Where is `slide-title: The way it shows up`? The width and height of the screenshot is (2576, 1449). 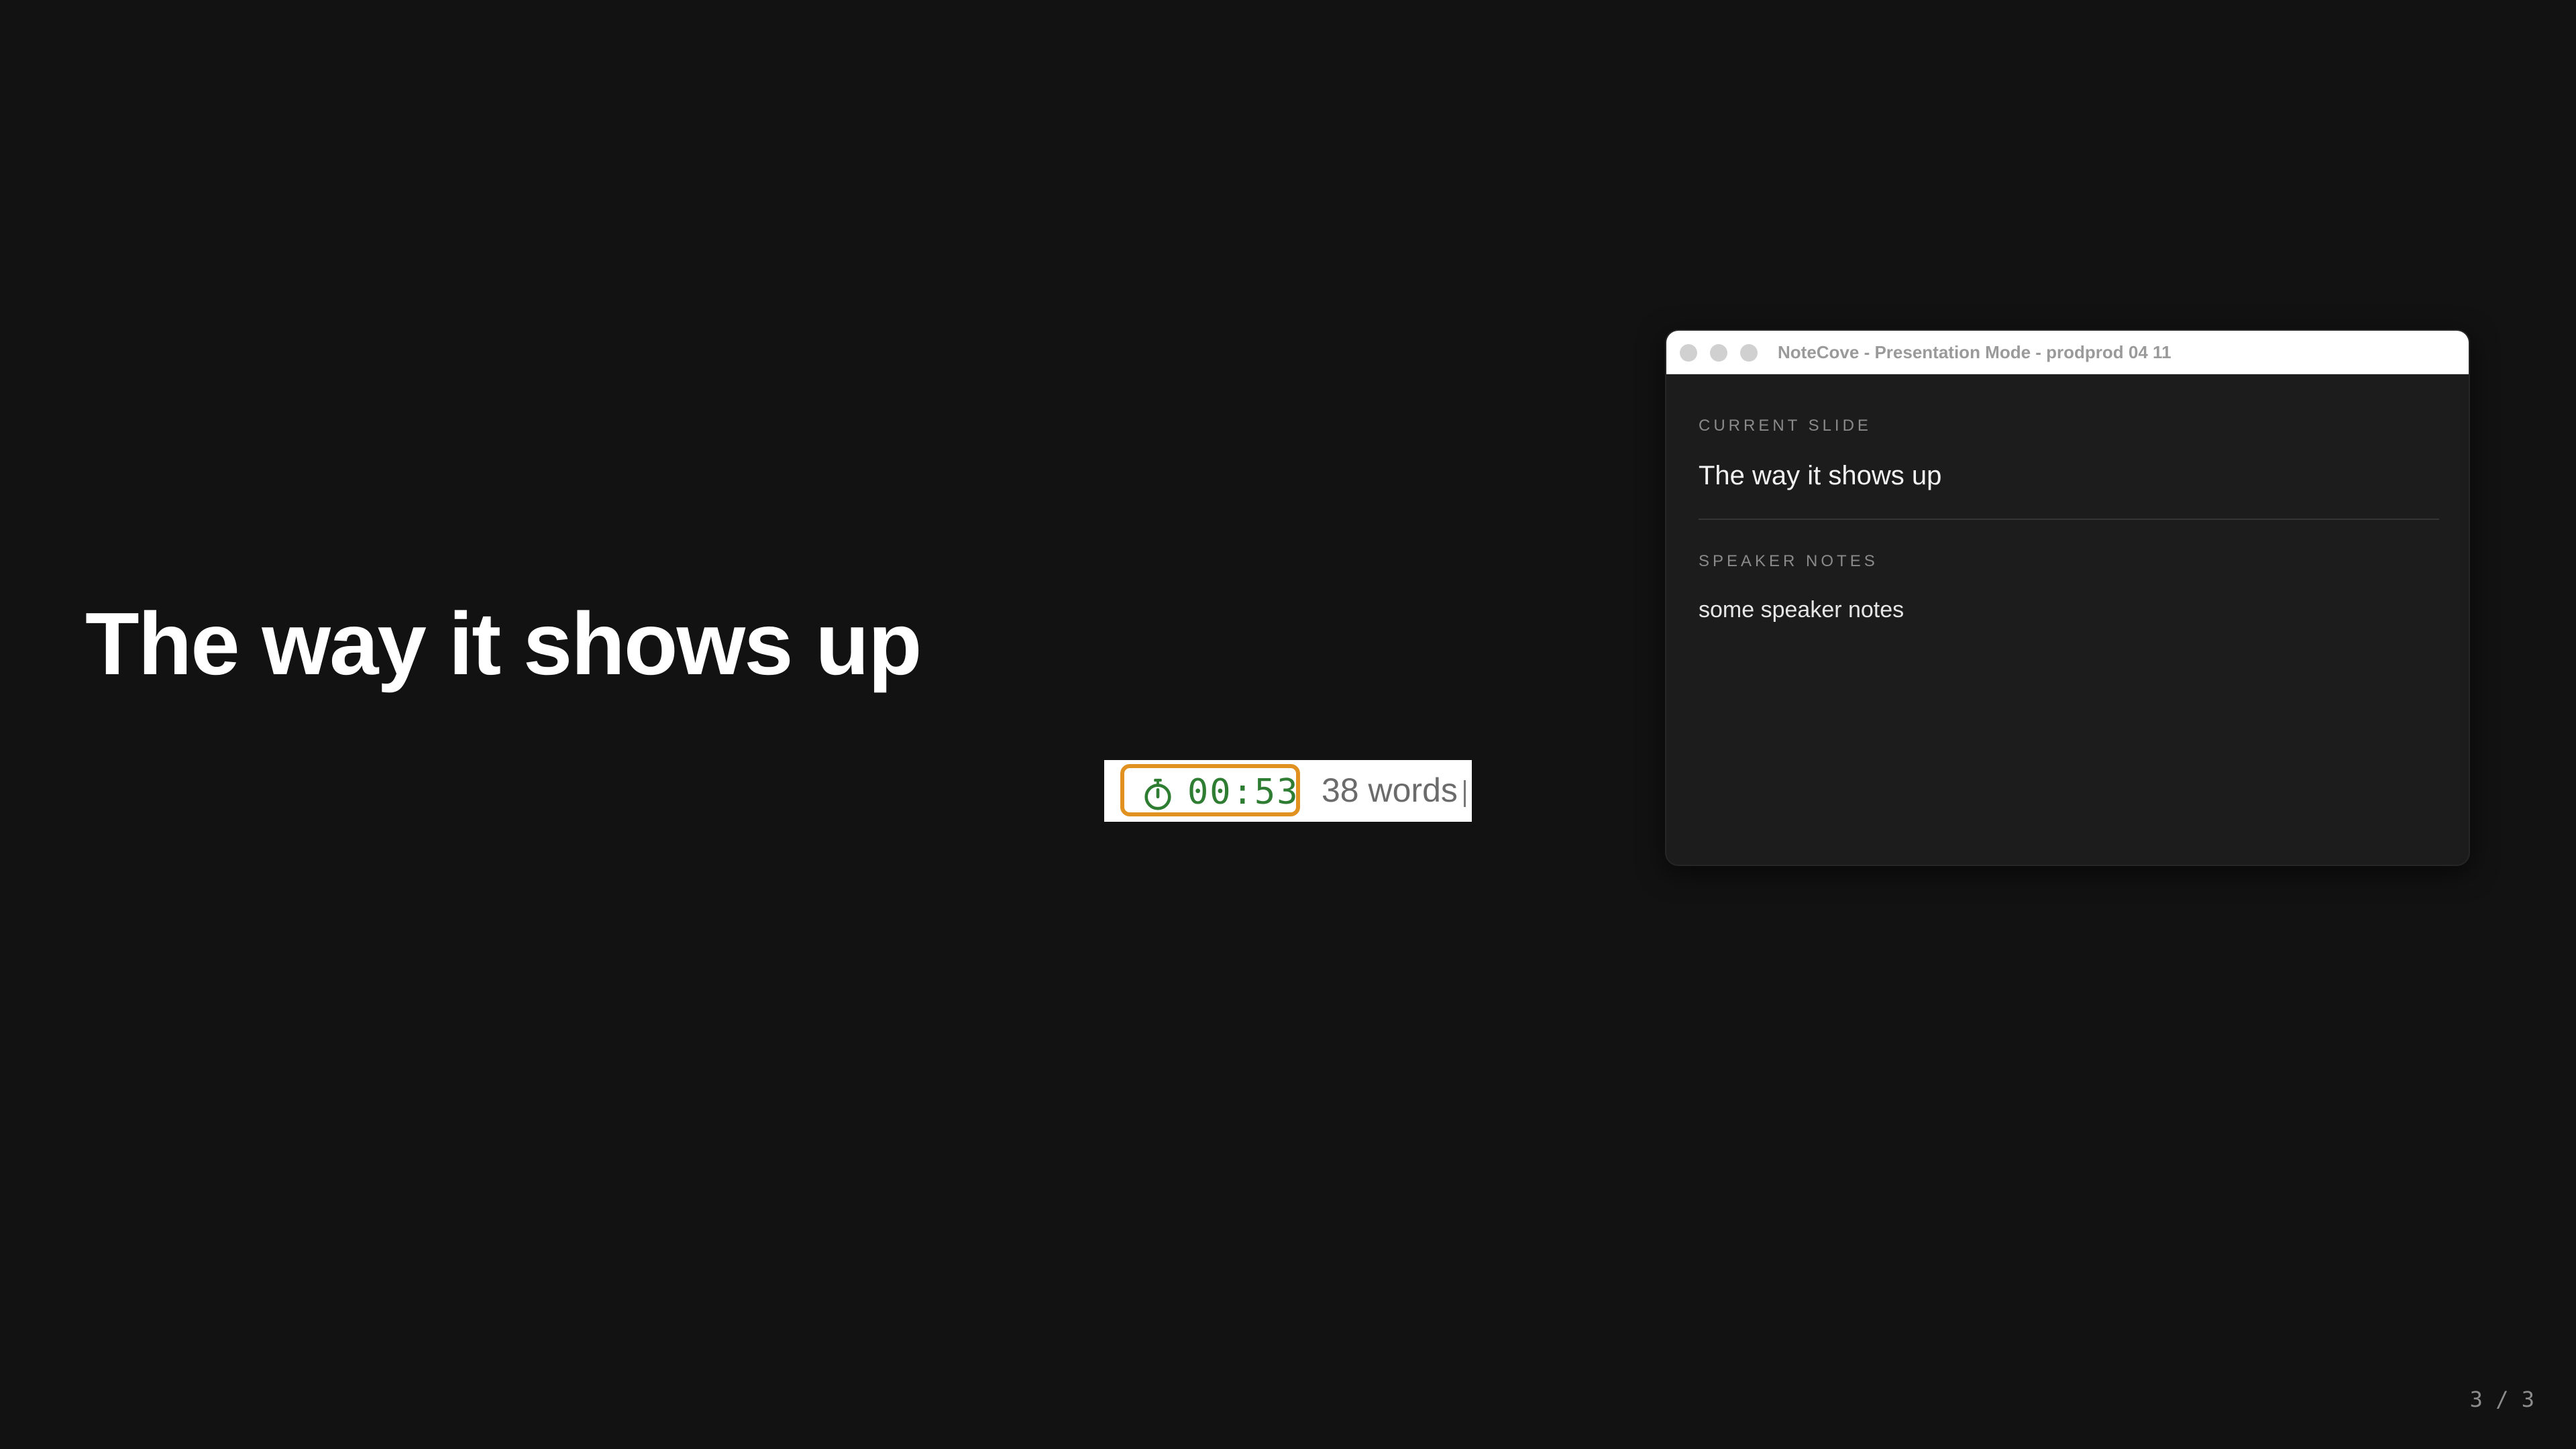 slide-title: The way it shows up is located at coordinates (503, 643).